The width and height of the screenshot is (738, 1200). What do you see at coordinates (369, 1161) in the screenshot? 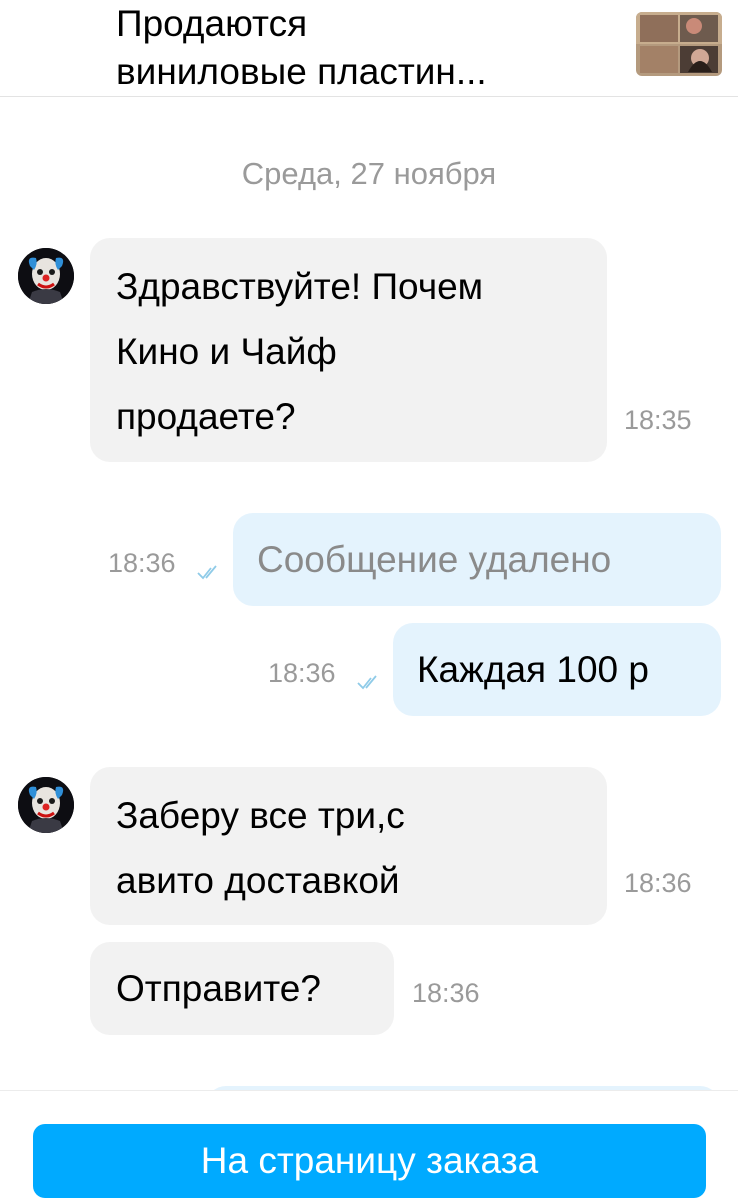
I see `order-page-button: На страницу заказа` at bounding box center [369, 1161].